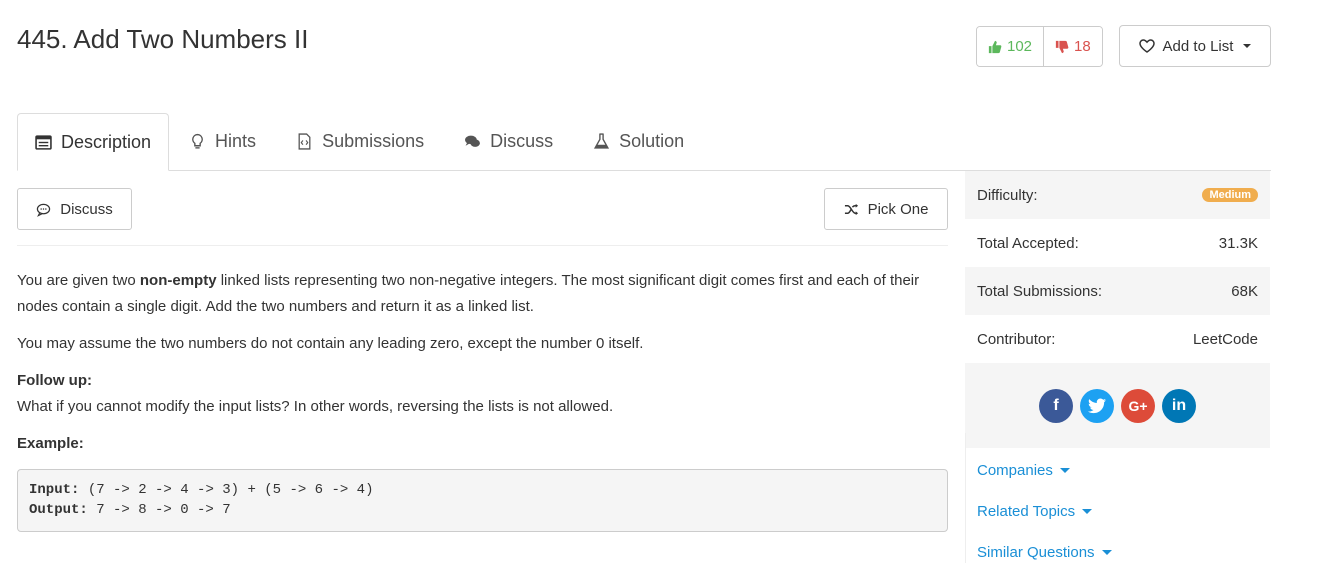 This screenshot has height=563, width=1317. Describe the element at coordinates (1062, 46) in the screenshot. I see `thumbs-down-icon` at that location.